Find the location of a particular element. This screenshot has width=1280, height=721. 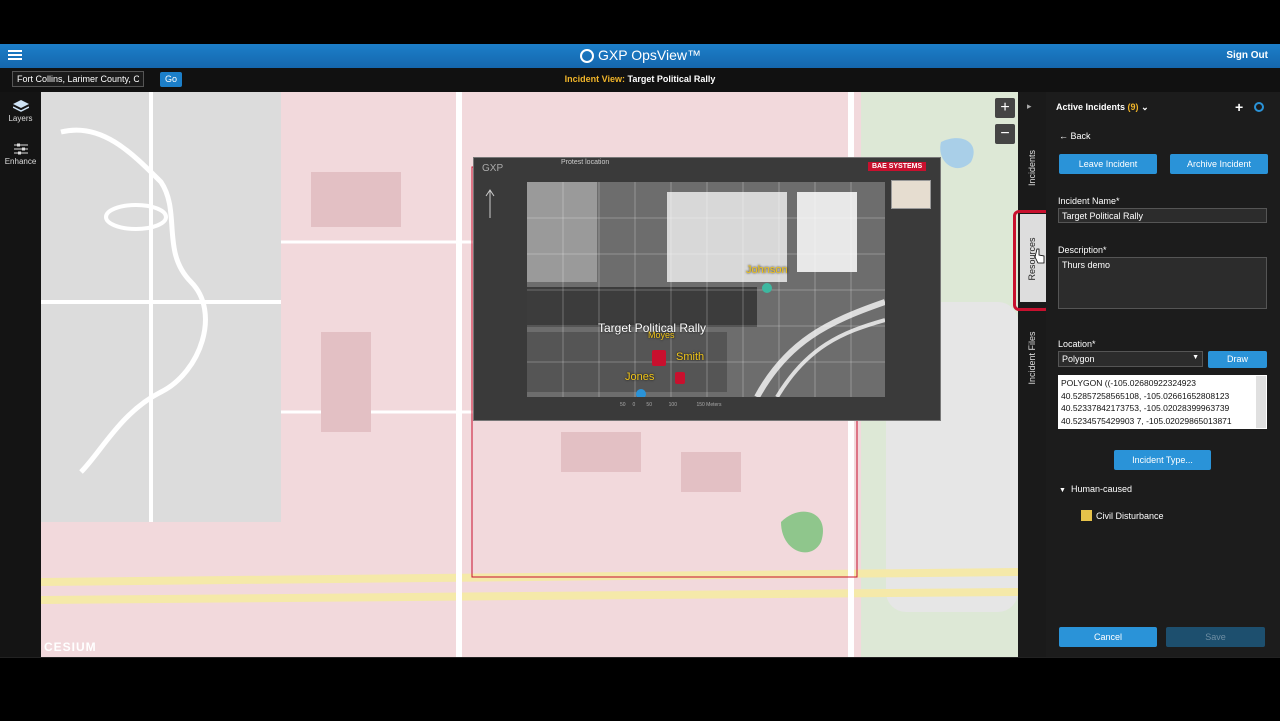

dropdown-arrow-icon: ▼ is located at coordinates (1195, 357).